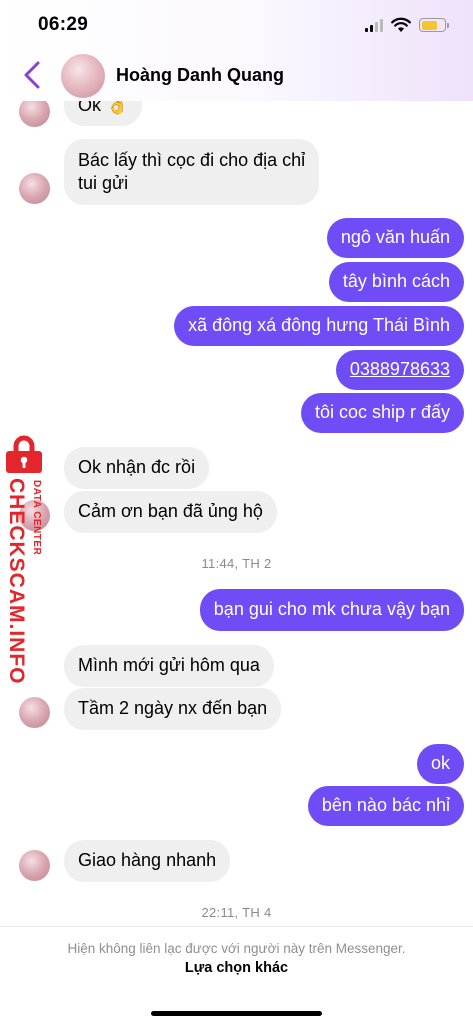 The width and height of the screenshot is (473, 1024). I want to click on message-incoming: Giao hàng nhanh, so click(147, 861).